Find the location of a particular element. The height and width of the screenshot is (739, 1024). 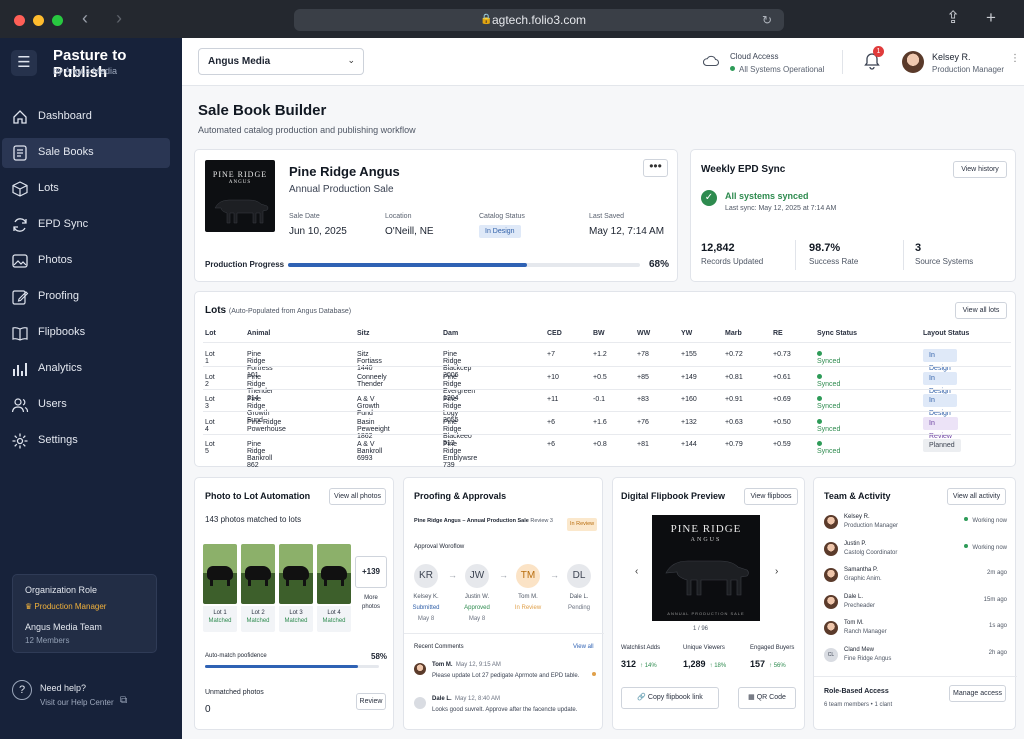

sidebar-item-lots: Lots is located at coordinates (86, 189).